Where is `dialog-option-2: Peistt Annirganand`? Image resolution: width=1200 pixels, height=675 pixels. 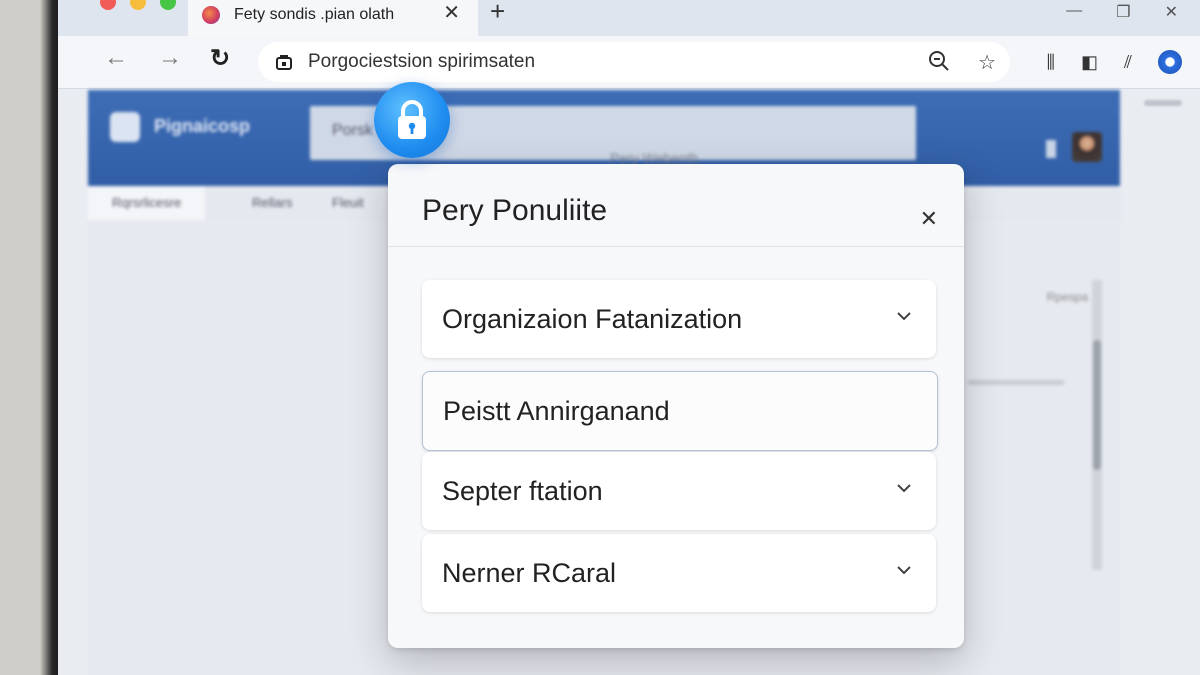 dialog-option-2: Peistt Annirganand is located at coordinates (680, 411).